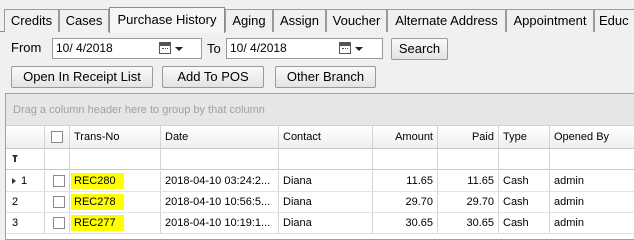  What do you see at coordinates (220, 159) in the screenshot?
I see `filter-cell-date` at bounding box center [220, 159].